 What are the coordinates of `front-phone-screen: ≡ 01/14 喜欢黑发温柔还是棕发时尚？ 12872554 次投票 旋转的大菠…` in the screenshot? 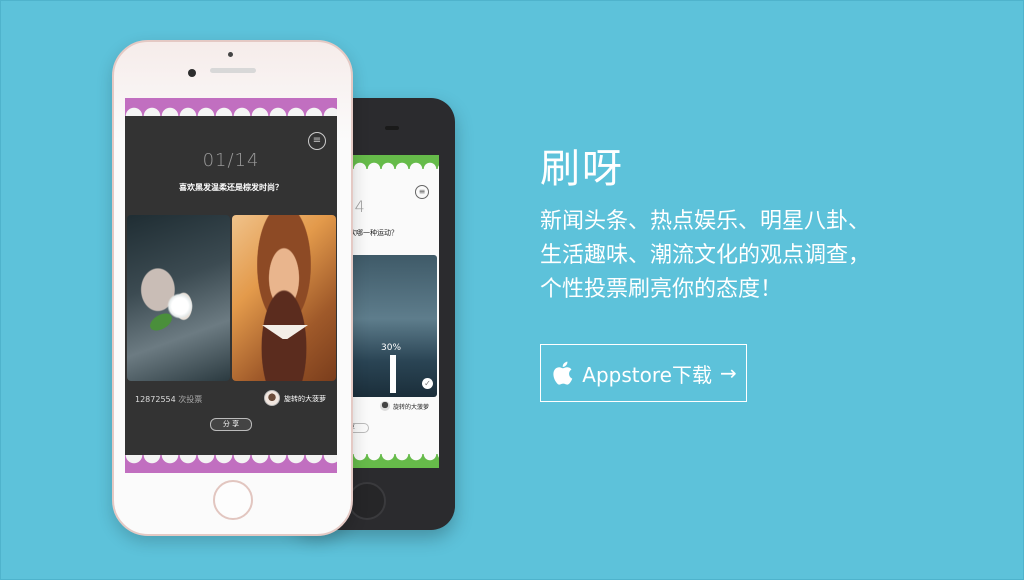 It's located at (231, 285).